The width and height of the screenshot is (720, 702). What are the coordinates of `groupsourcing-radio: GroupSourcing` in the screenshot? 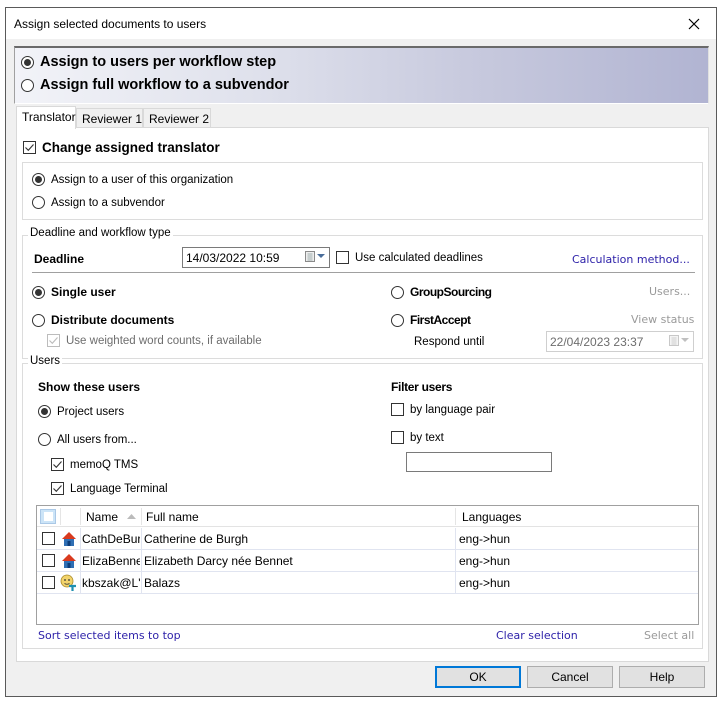 It's located at (441, 292).